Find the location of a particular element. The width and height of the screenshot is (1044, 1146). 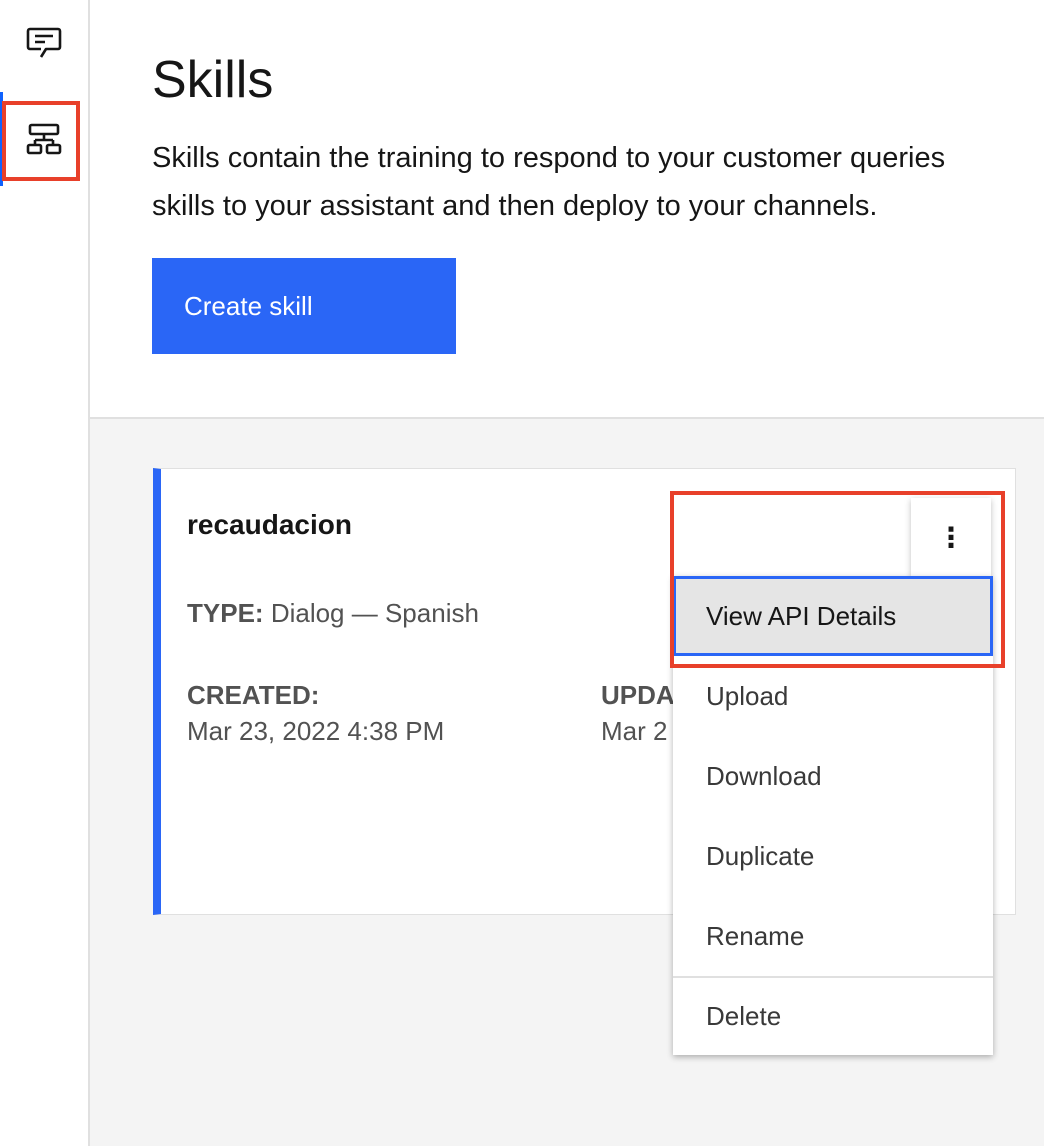

updated-label: UPDA is located at coordinates (638, 695).